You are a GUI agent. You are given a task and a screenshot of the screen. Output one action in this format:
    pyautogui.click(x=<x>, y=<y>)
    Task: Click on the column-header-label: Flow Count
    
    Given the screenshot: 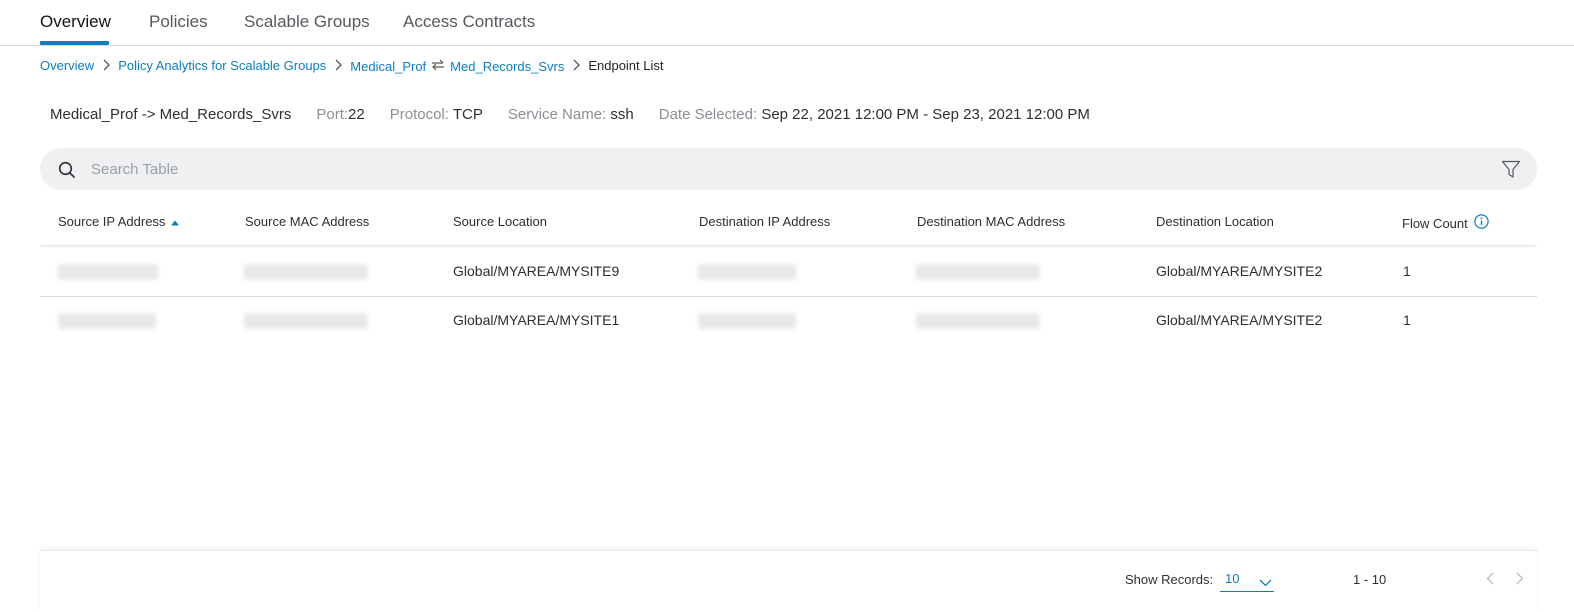 What is the action you would take?
    pyautogui.click(x=1435, y=223)
    